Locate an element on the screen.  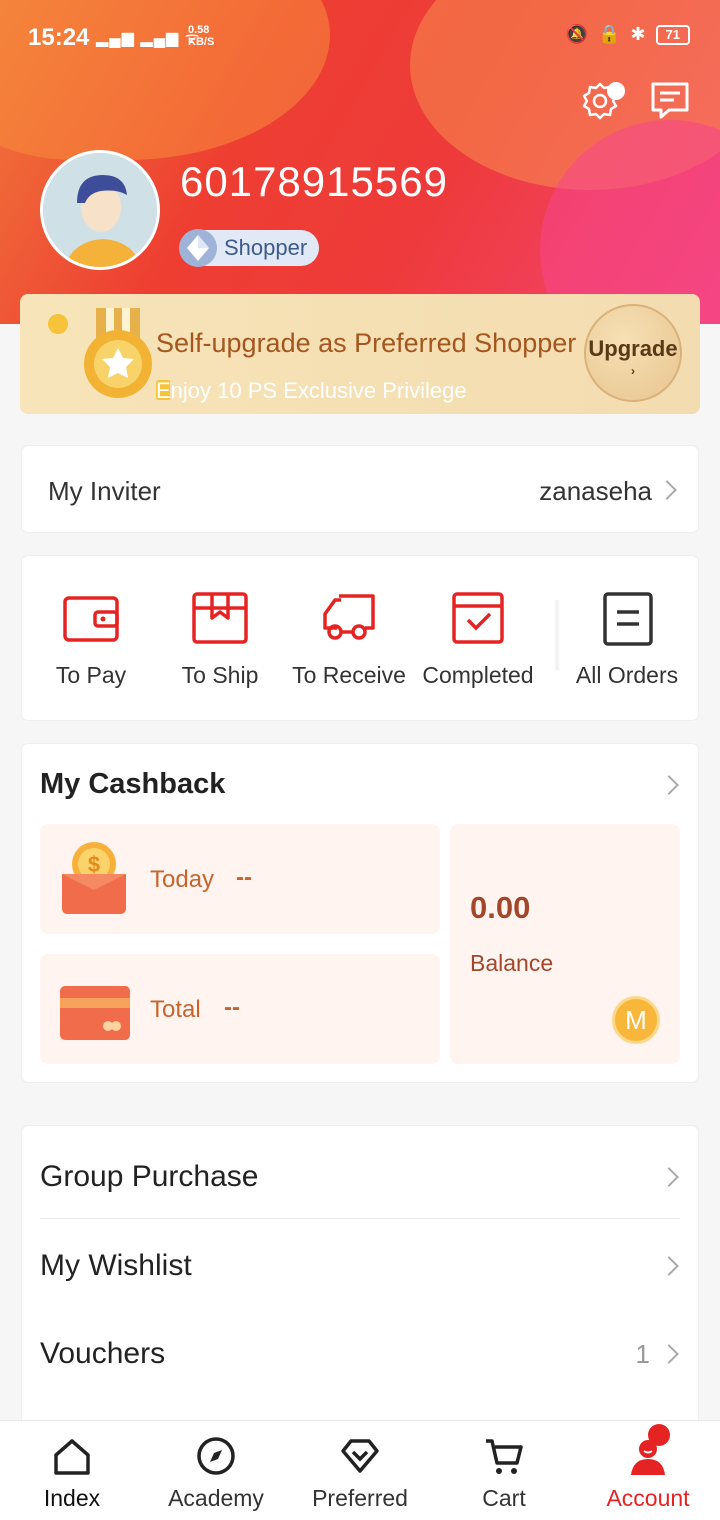
avatar-illustration is located at coordinates (100, 210).